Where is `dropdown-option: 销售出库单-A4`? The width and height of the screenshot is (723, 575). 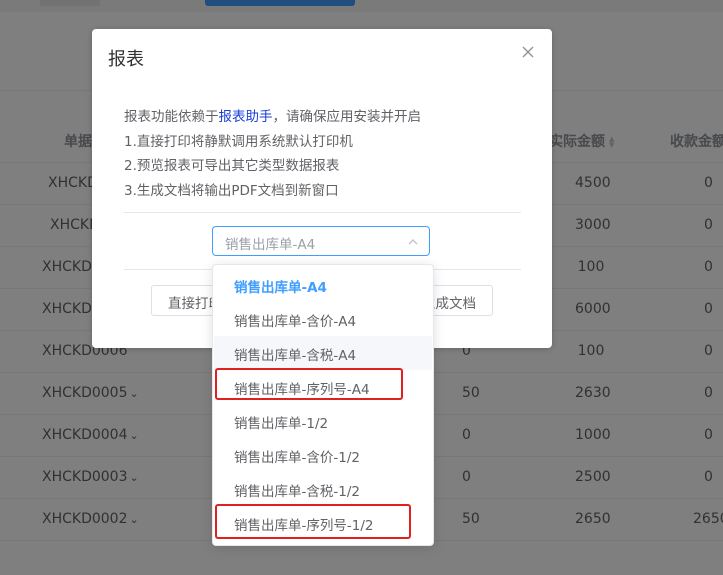 dropdown-option: 销售出库单-A4 is located at coordinates (323, 285).